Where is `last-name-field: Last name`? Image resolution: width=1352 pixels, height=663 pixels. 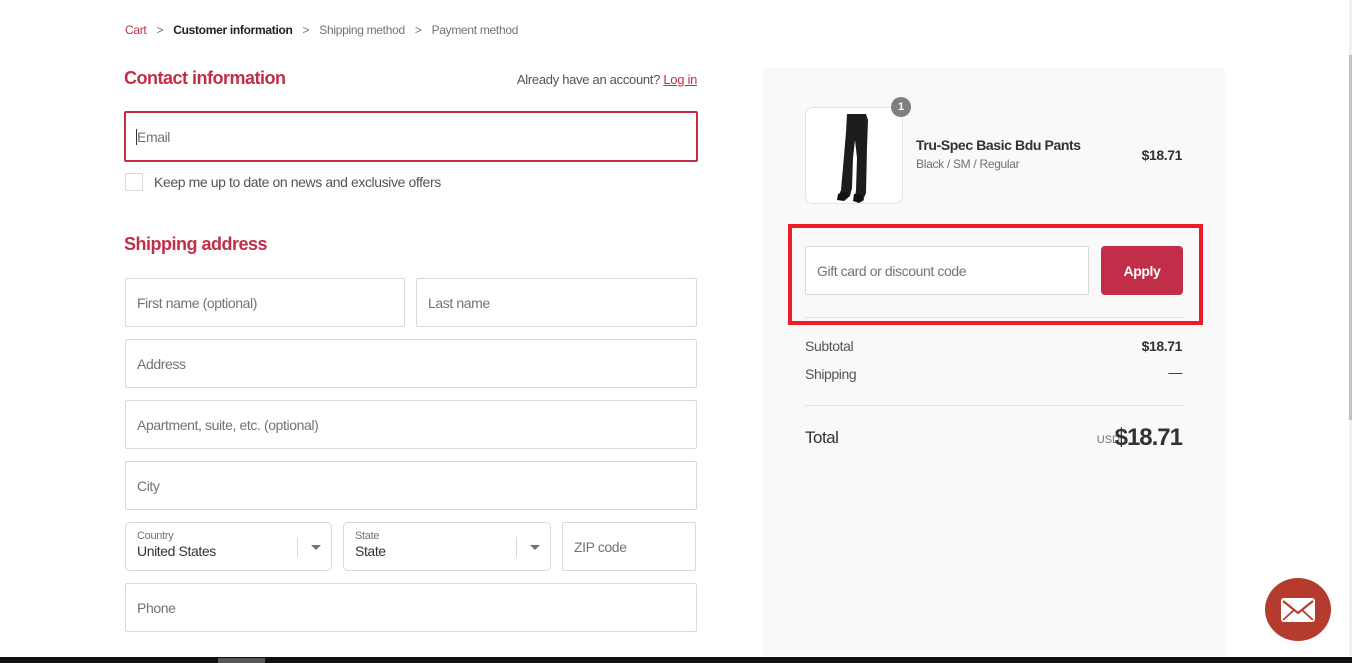
last-name-field: Last name is located at coordinates (556, 302).